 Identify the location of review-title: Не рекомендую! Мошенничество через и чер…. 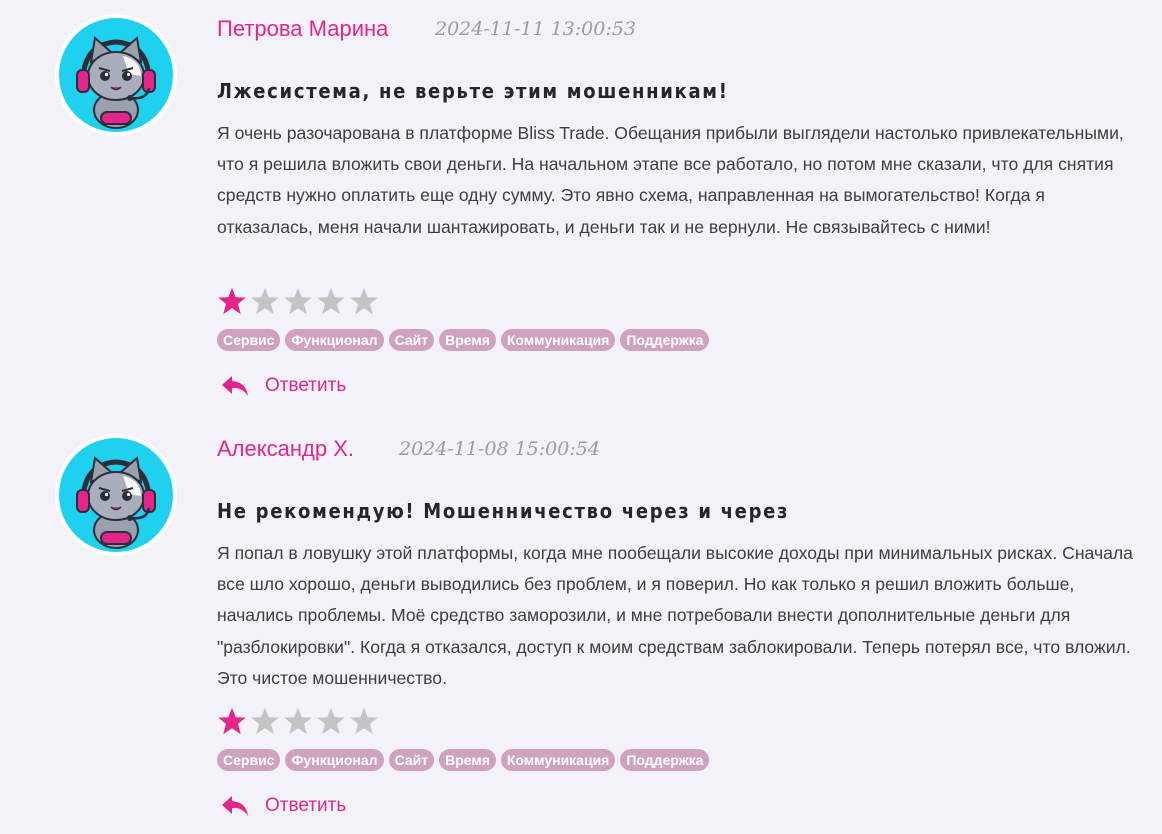
(503, 511).